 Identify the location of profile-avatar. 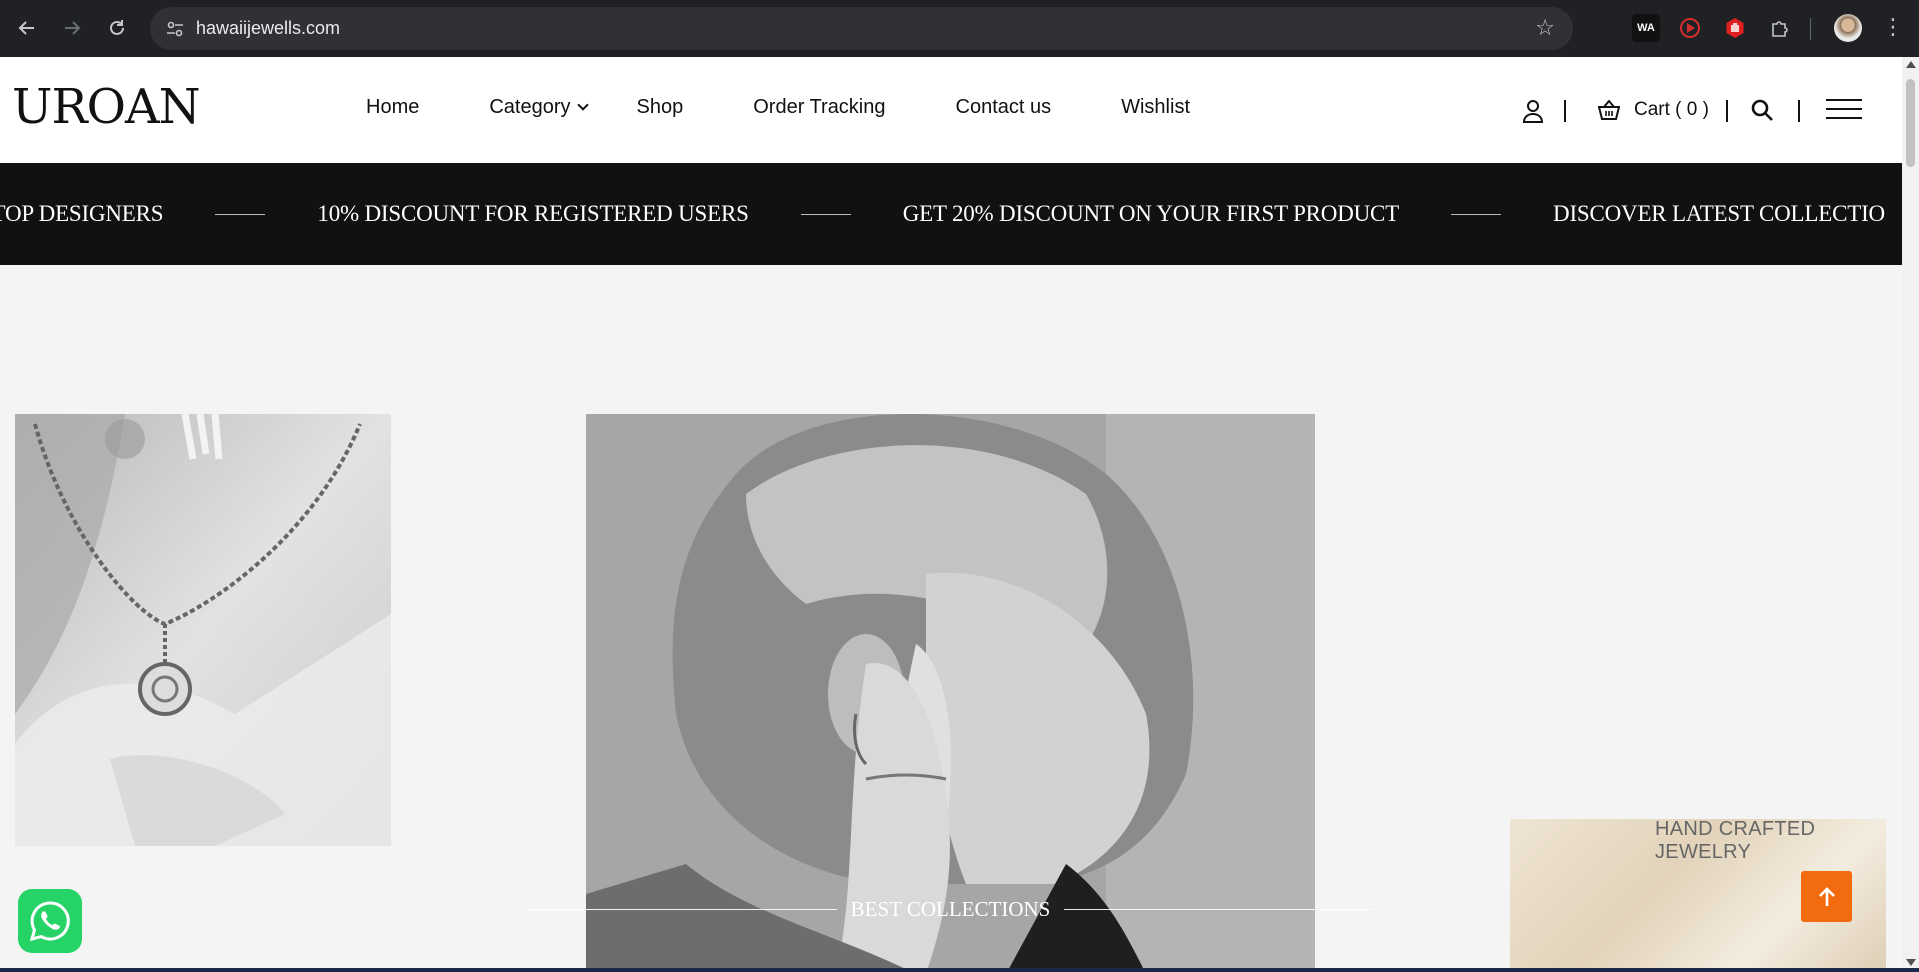
(1848, 28).